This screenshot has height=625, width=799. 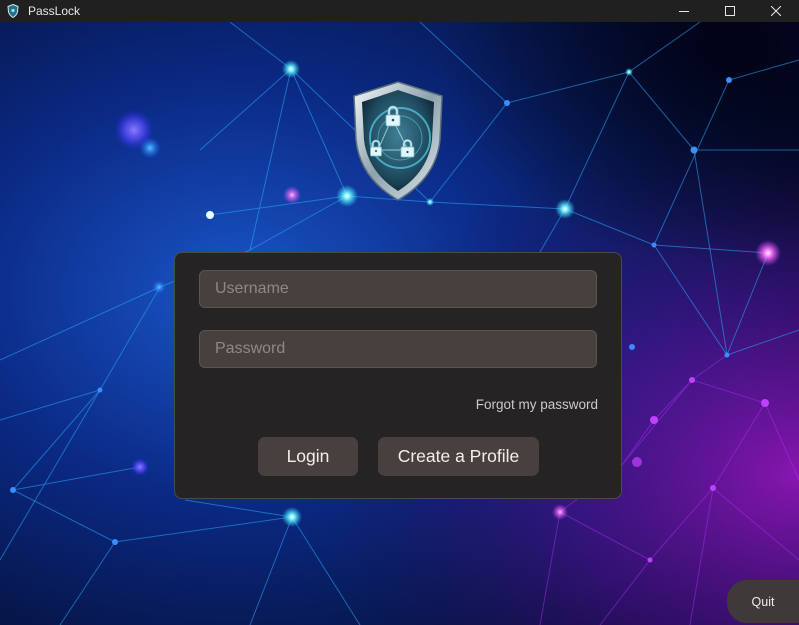 I want to click on minimize-icon, so click(x=684, y=11).